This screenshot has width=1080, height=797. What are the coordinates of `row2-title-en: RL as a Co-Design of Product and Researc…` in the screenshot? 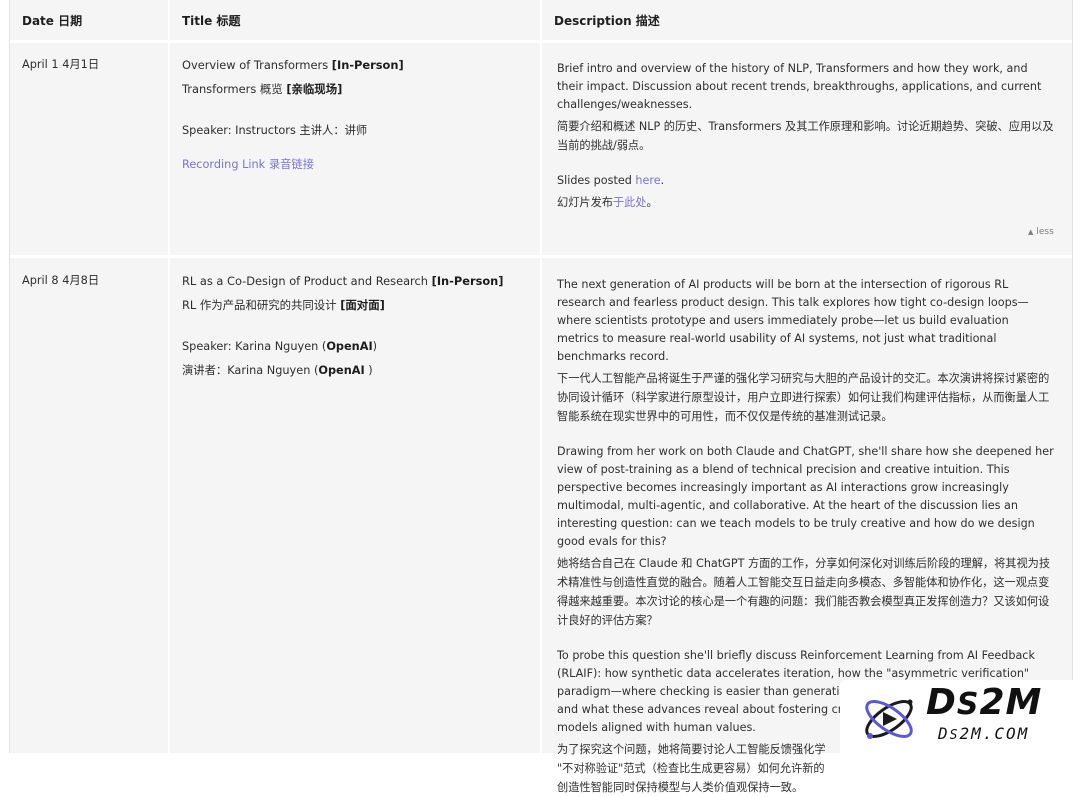 It's located at (343, 281).